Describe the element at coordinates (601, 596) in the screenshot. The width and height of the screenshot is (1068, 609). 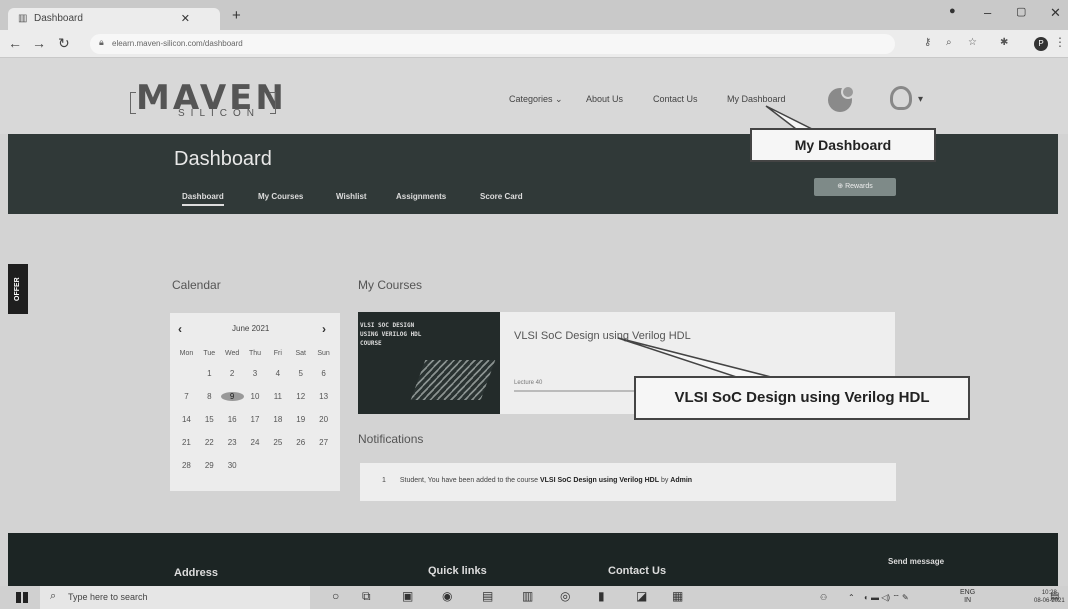
I see `app-icon: ▮` at that location.